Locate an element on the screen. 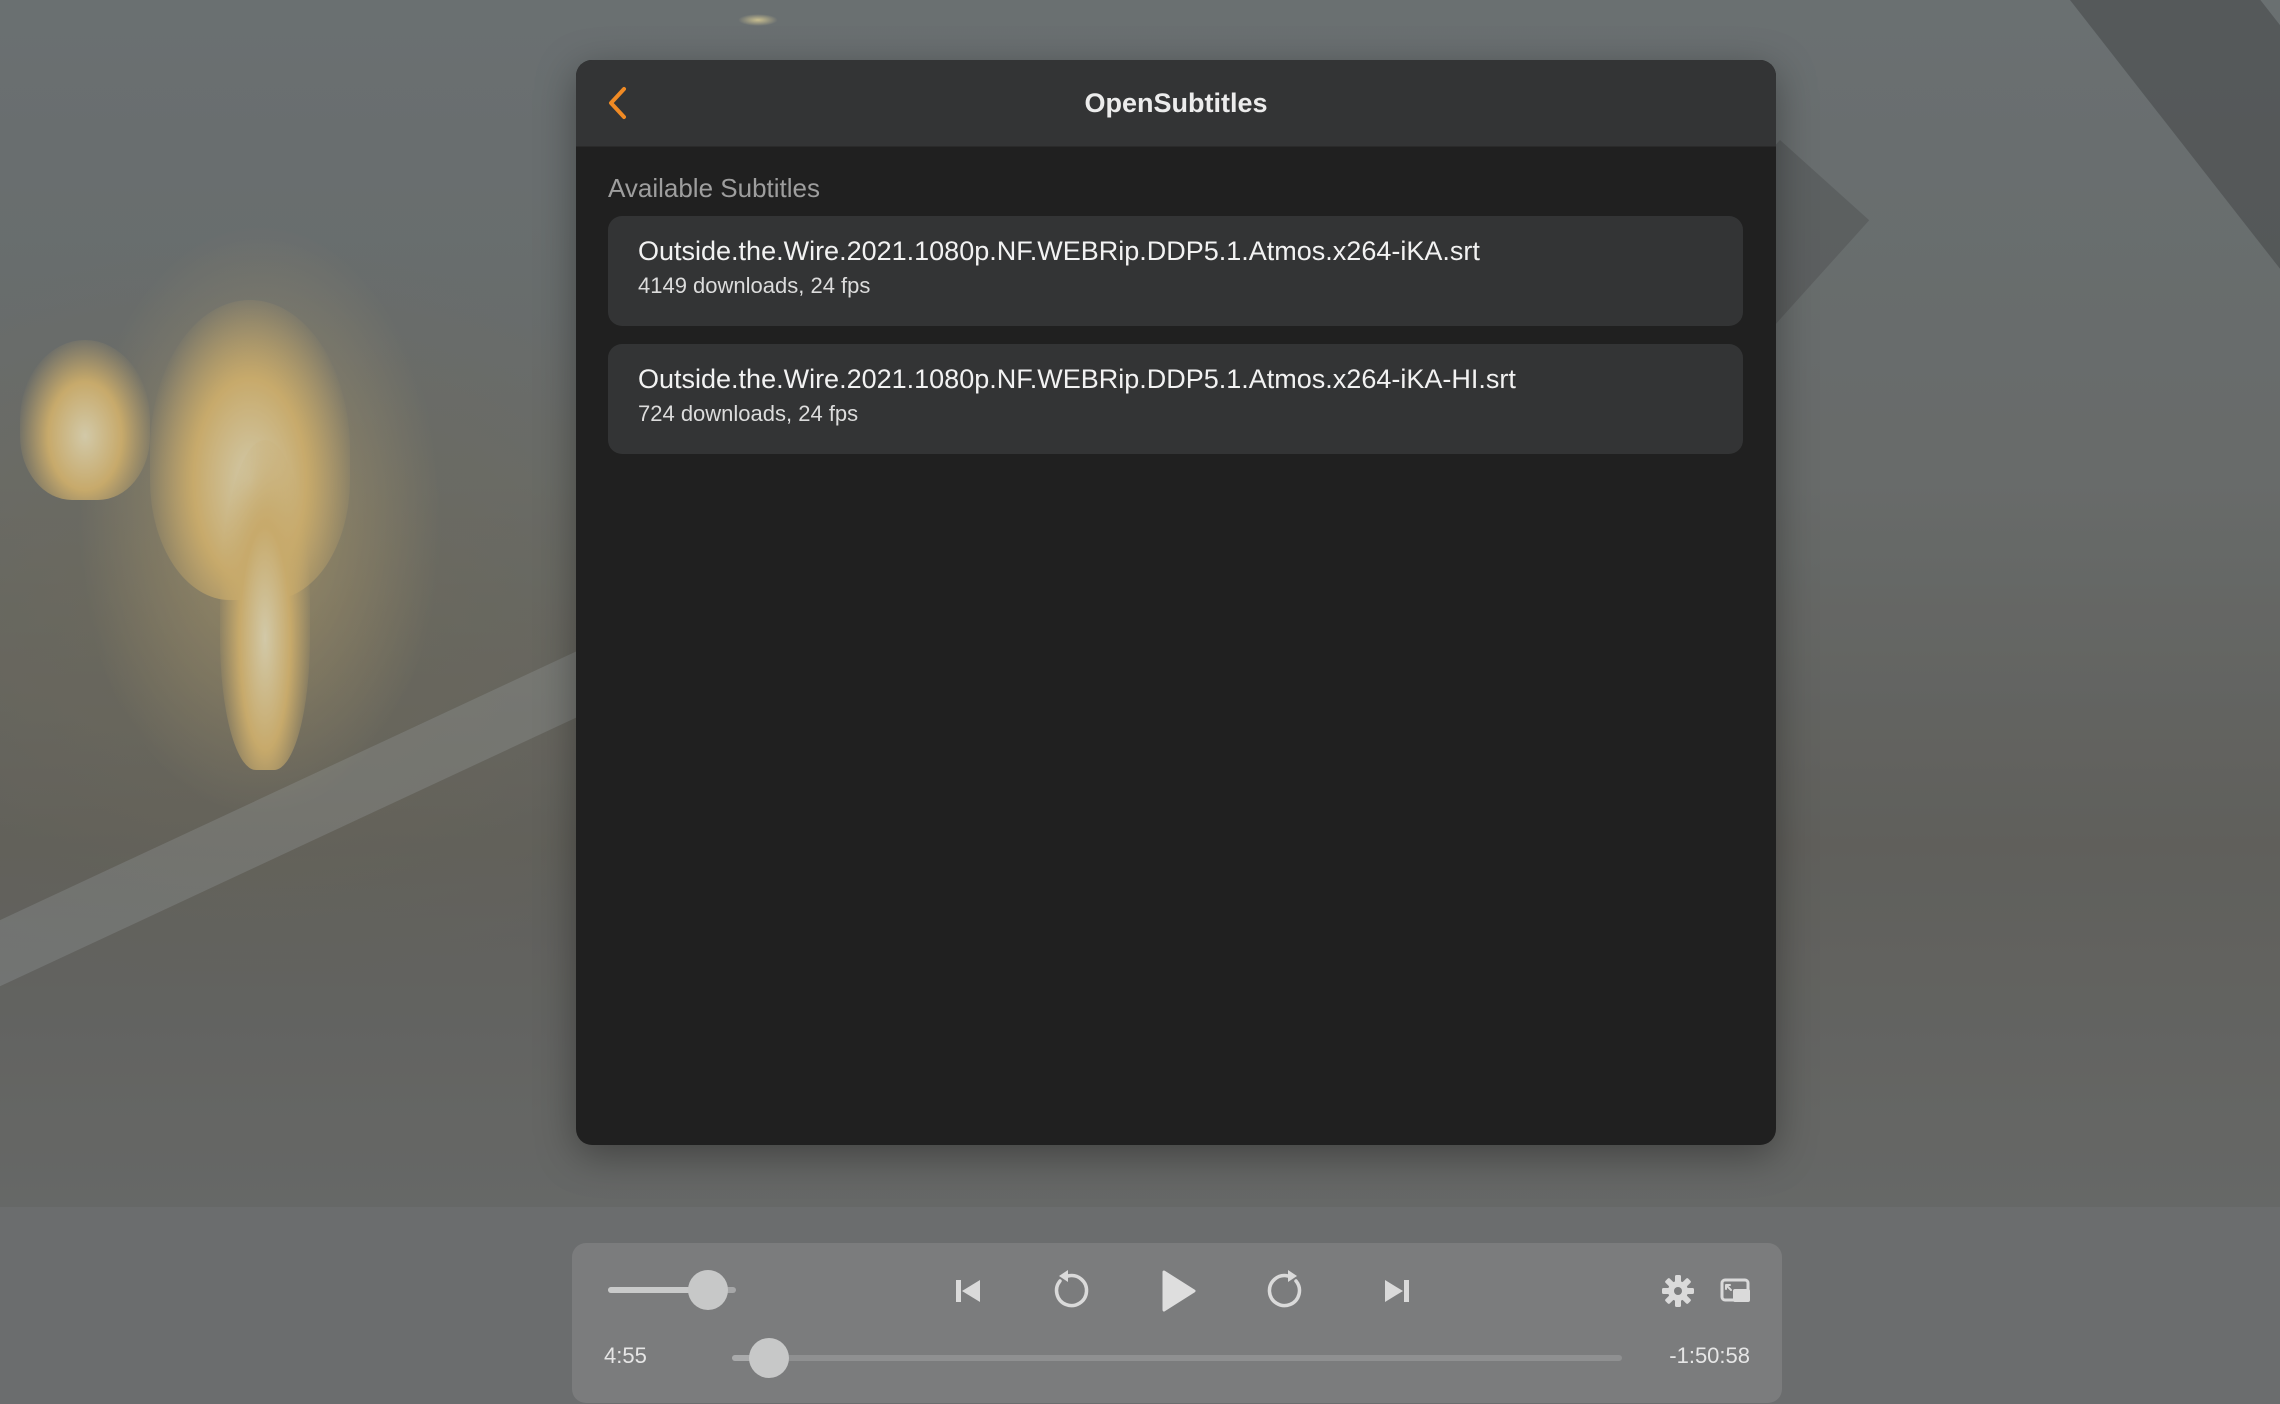 The width and height of the screenshot is (2280, 1404). skip-forward-icon is located at coordinates (1397, 1291).